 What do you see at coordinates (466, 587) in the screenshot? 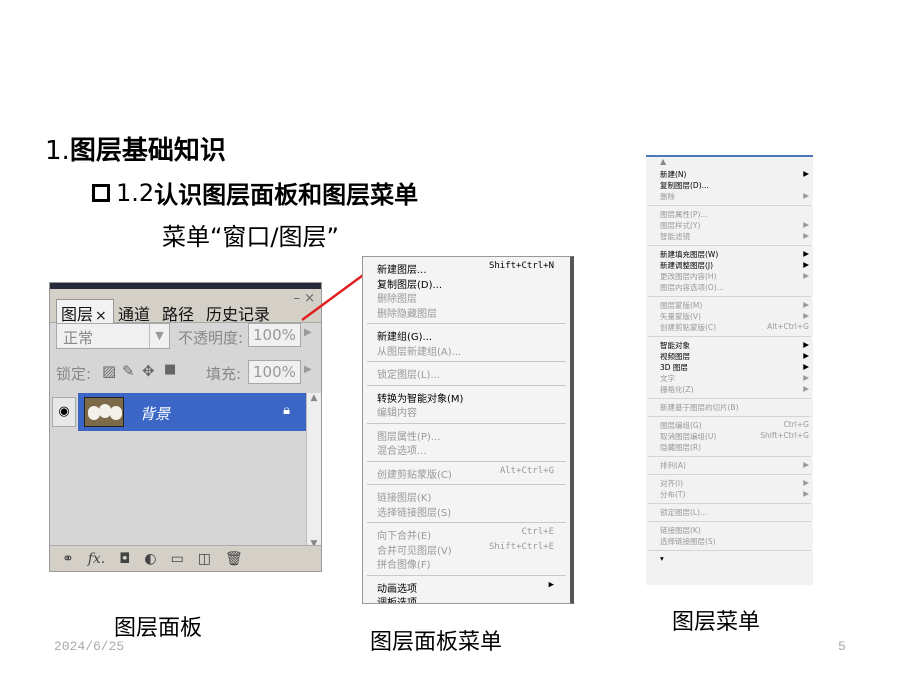
I see `panel-menu-item: 动画选项 ▶` at bounding box center [466, 587].